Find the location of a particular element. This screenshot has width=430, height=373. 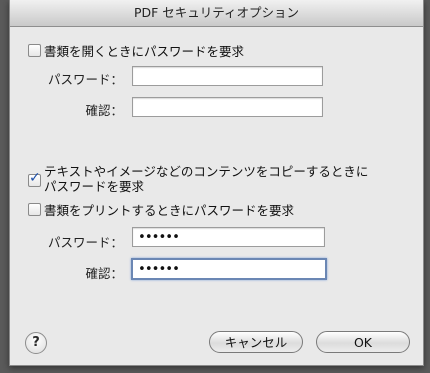

require-print-password-row: 書類をプリントするときにパスワードを要求 is located at coordinates (161, 209).